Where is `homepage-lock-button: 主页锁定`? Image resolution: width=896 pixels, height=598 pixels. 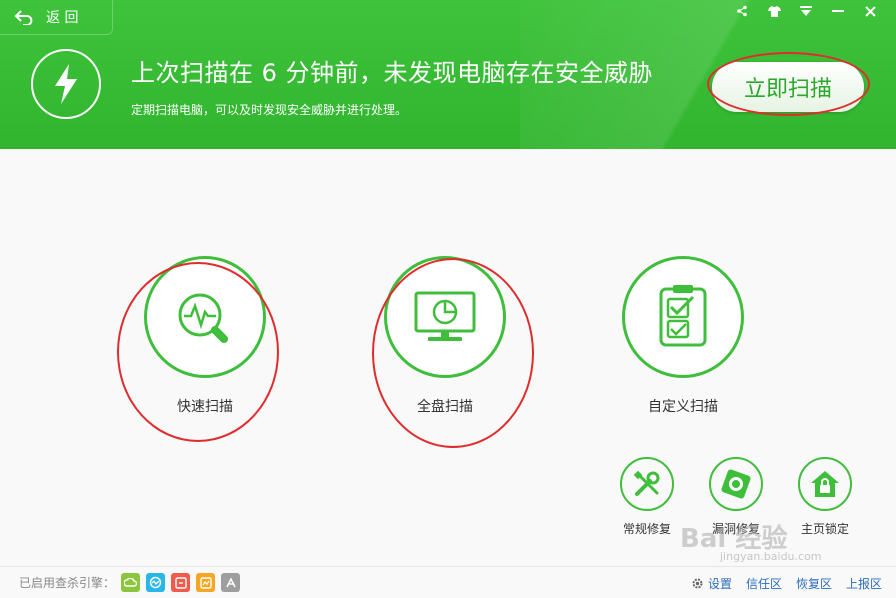
homepage-lock-button: 主页锁定 is located at coordinates (825, 497).